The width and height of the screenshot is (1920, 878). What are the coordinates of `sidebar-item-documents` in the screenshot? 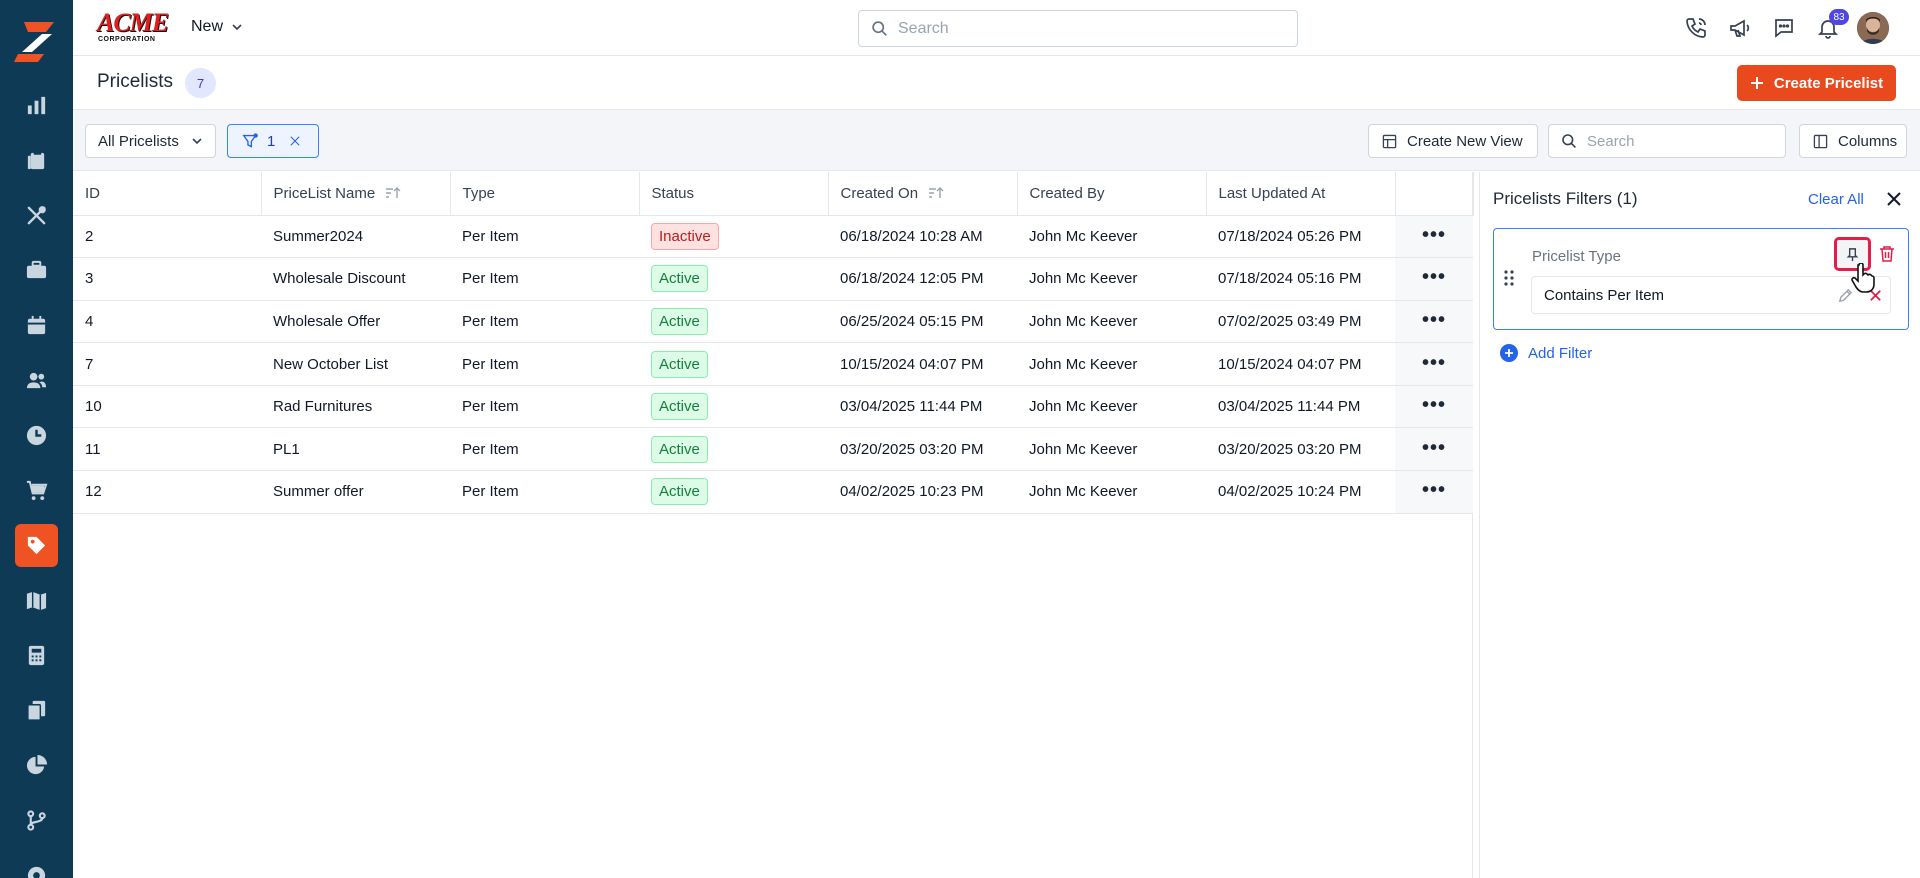 It's located at (36, 710).